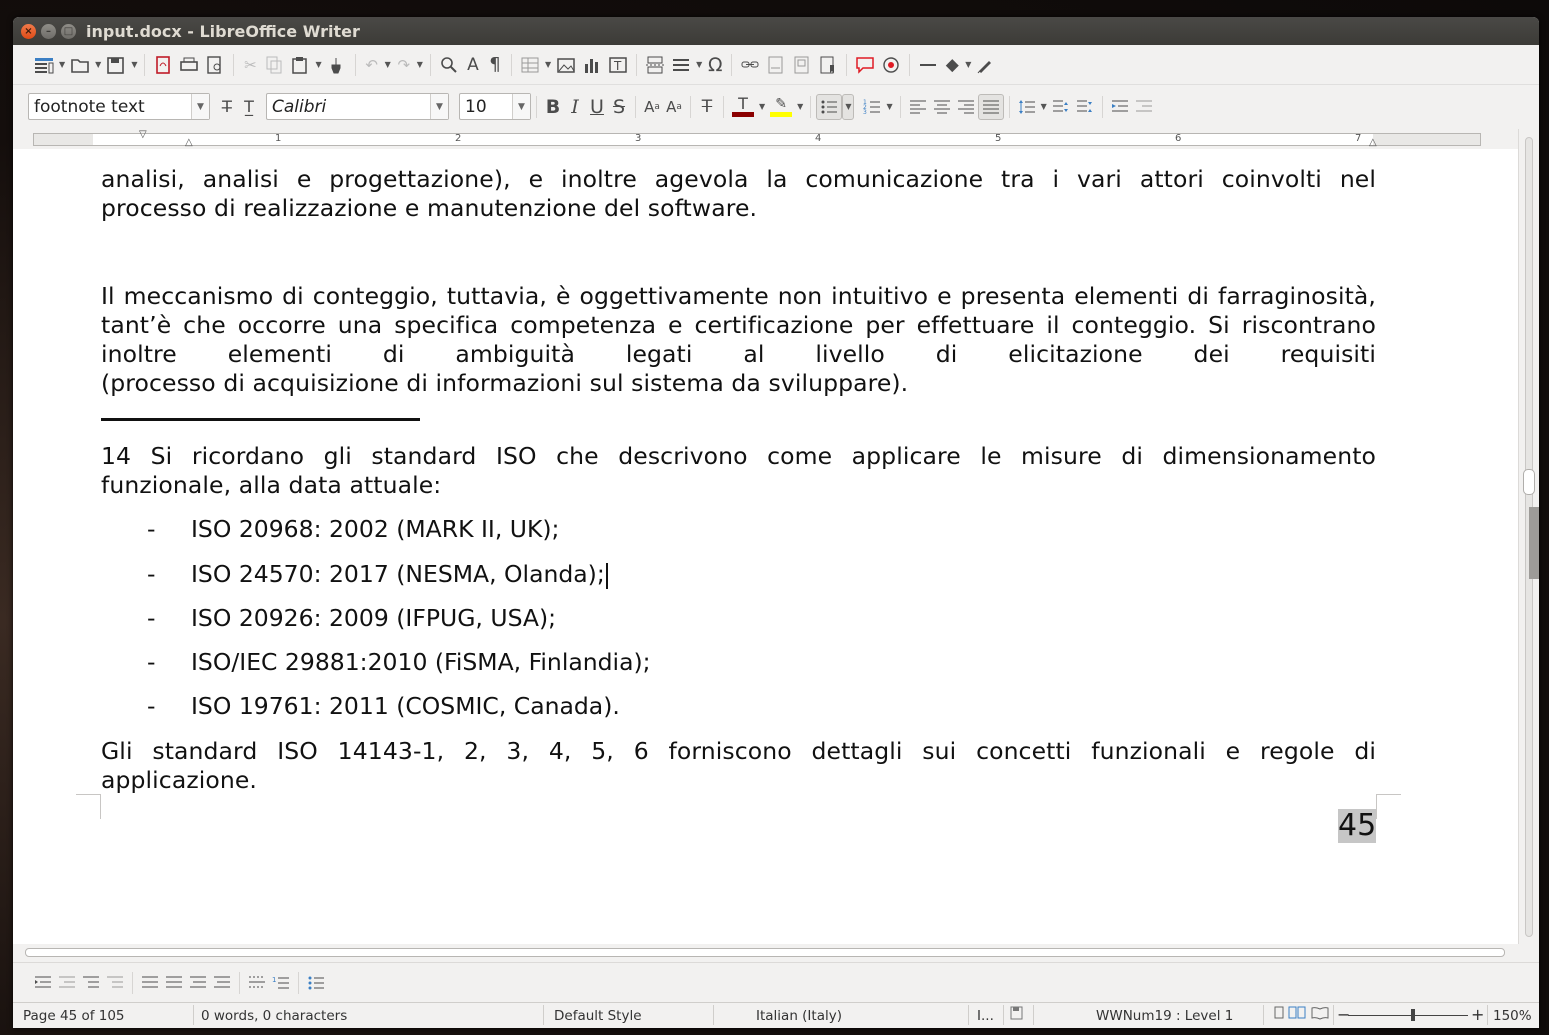  Describe the element at coordinates (655, 65) in the screenshot. I see `page-break-icon` at that location.